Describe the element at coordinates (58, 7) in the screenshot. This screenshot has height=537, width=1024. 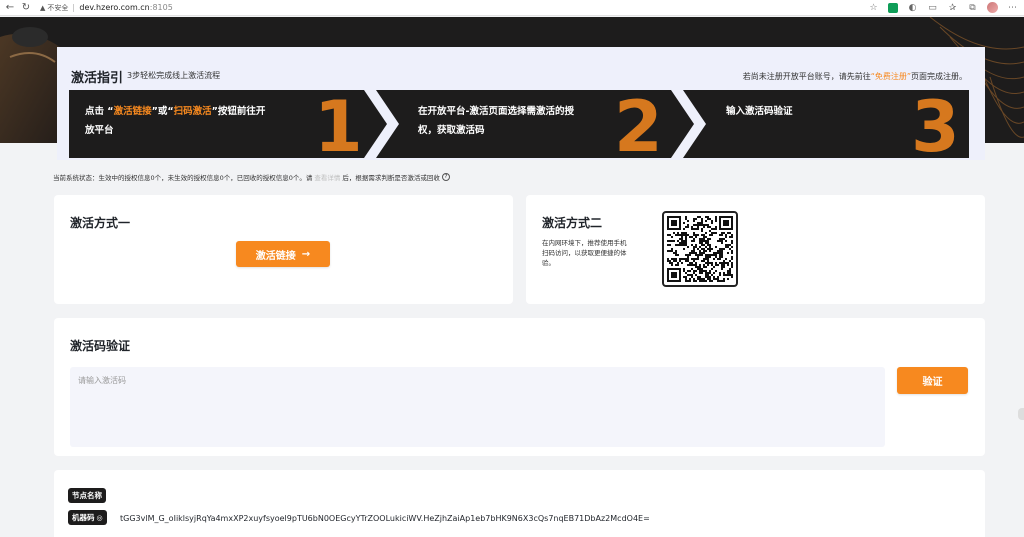
I see `security-label: 不安全` at that location.